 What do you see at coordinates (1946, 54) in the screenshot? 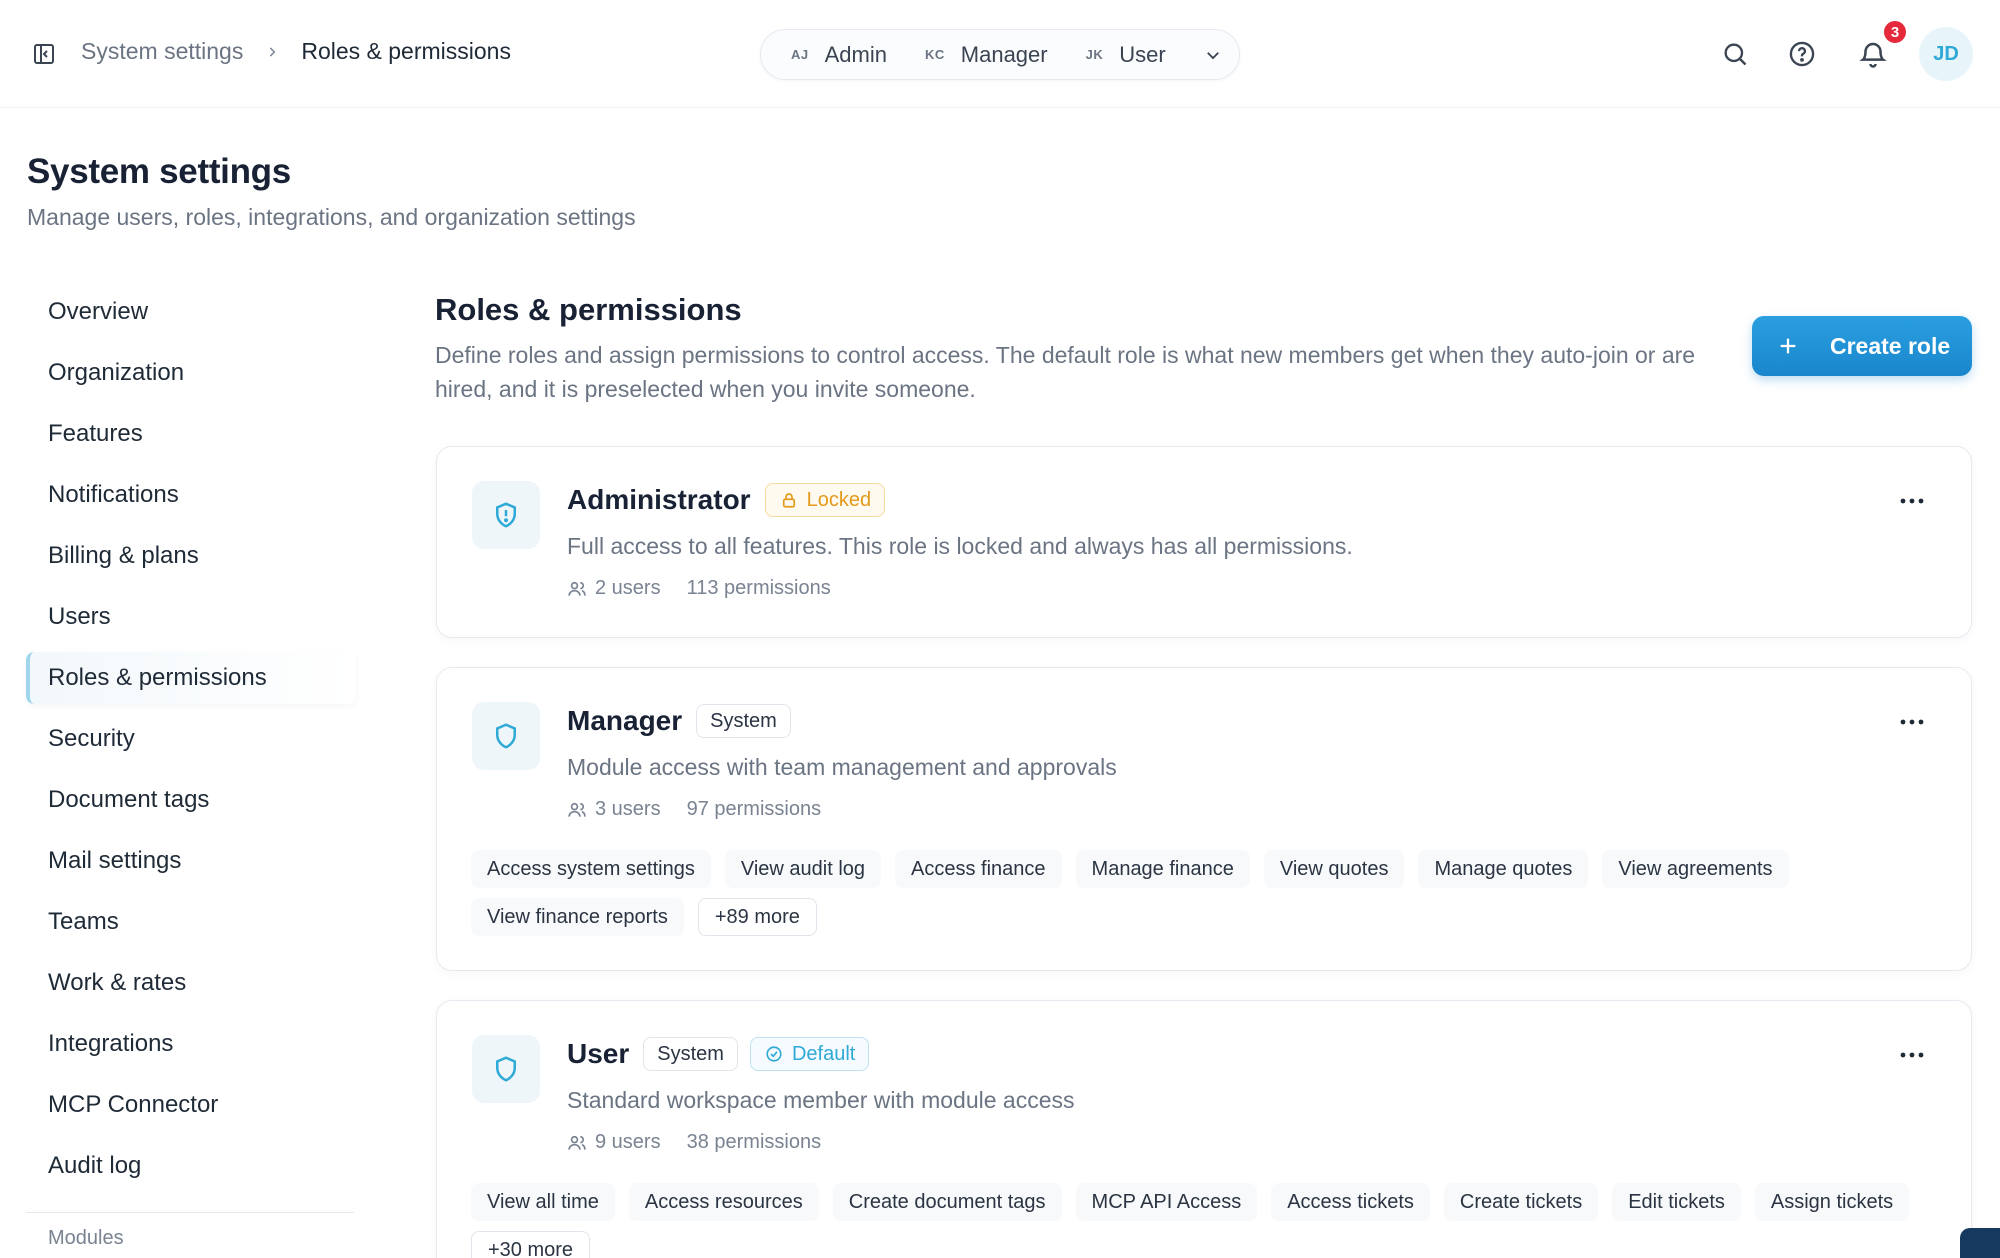
I see `avatar: JD` at bounding box center [1946, 54].